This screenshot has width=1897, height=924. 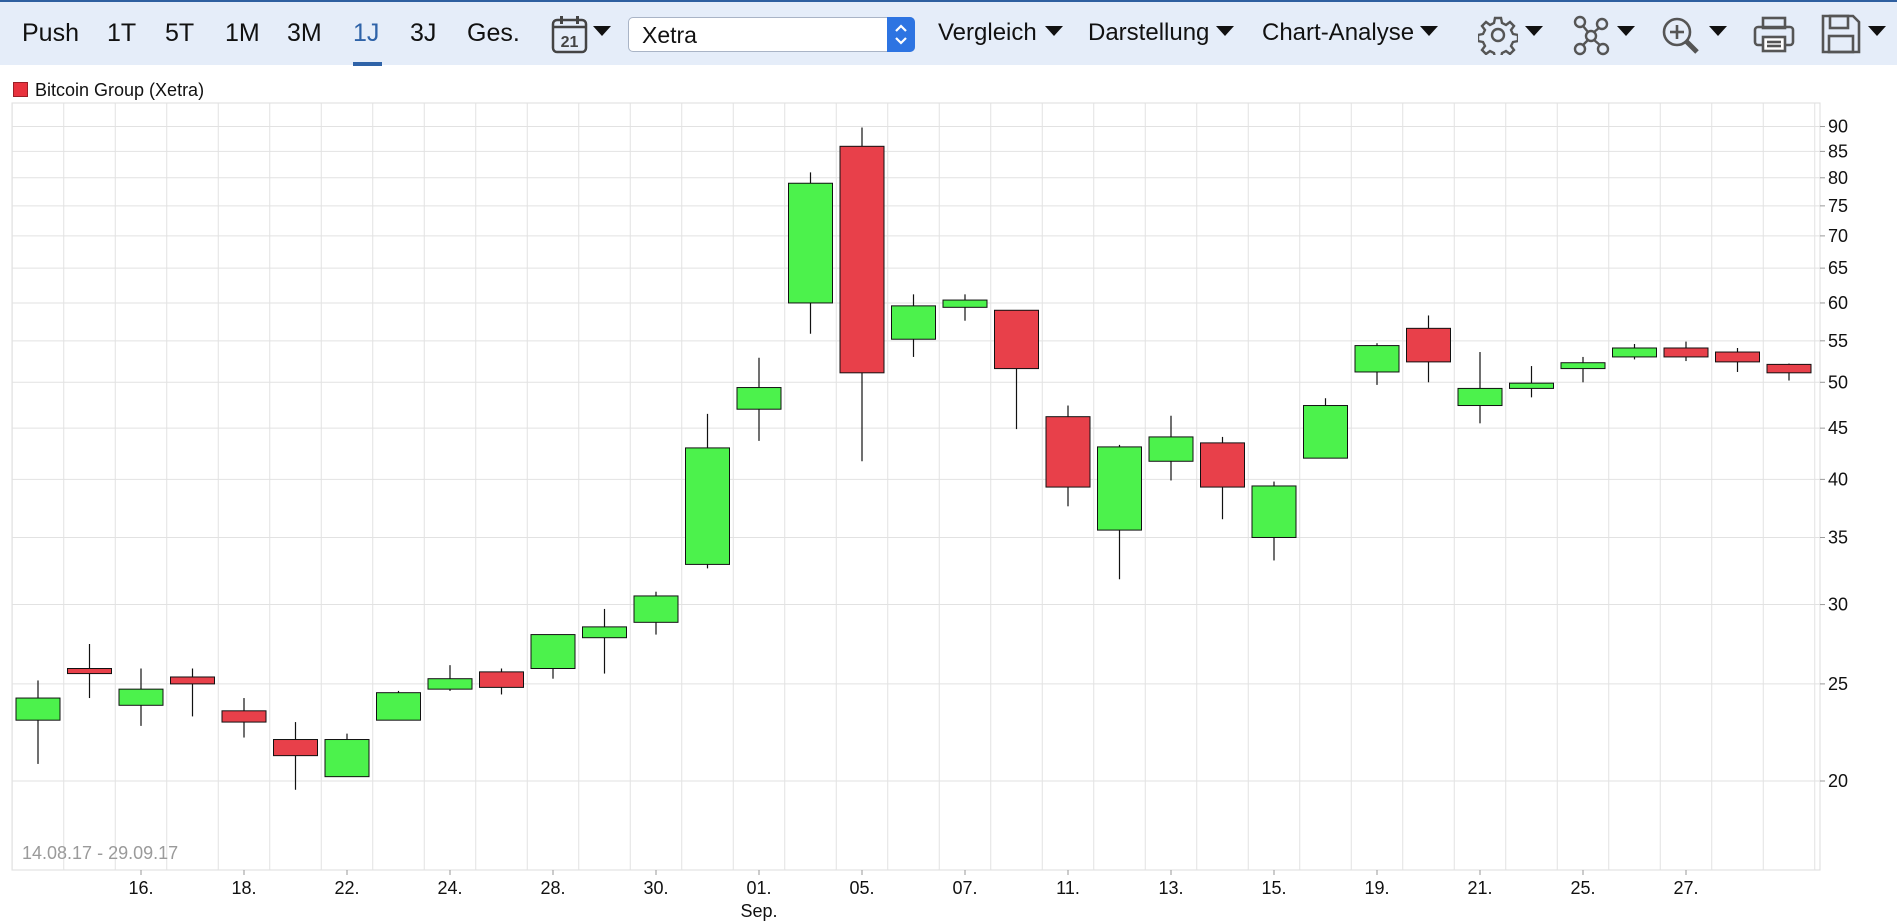 What do you see at coordinates (1685, 888) in the screenshot?
I see `x-tick-label: 27.` at bounding box center [1685, 888].